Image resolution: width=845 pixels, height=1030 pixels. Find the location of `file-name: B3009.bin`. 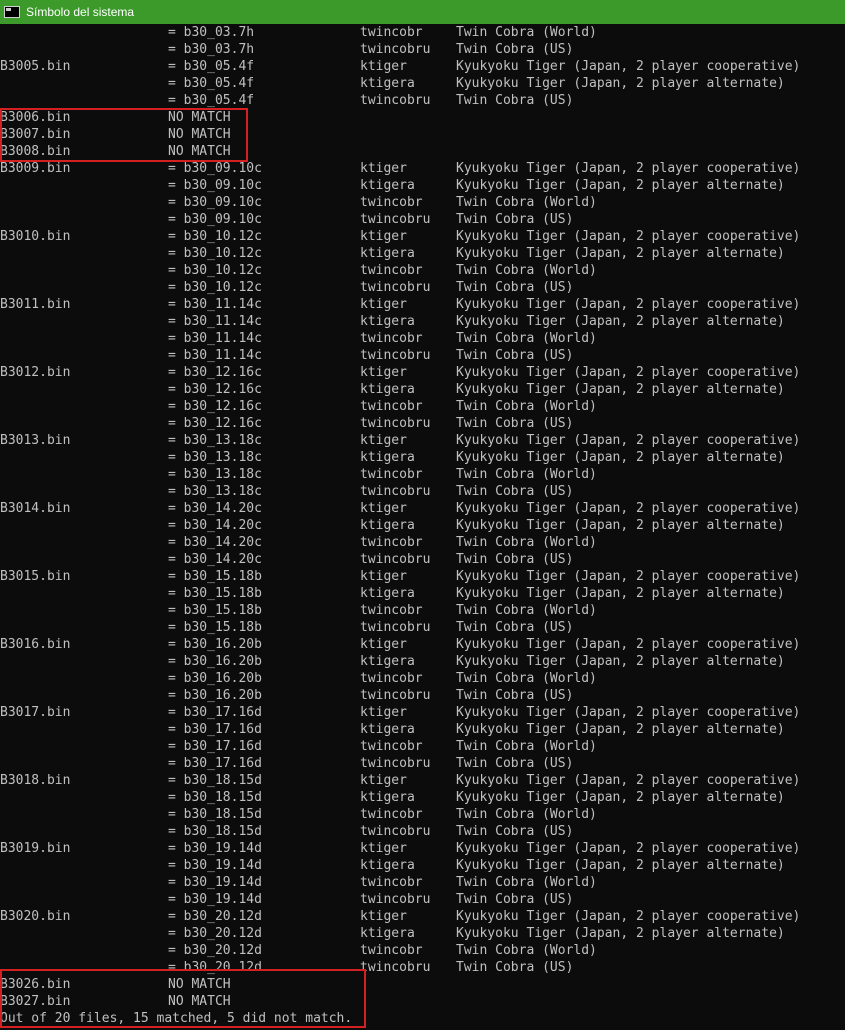

file-name: B3009.bin is located at coordinates (35, 168).